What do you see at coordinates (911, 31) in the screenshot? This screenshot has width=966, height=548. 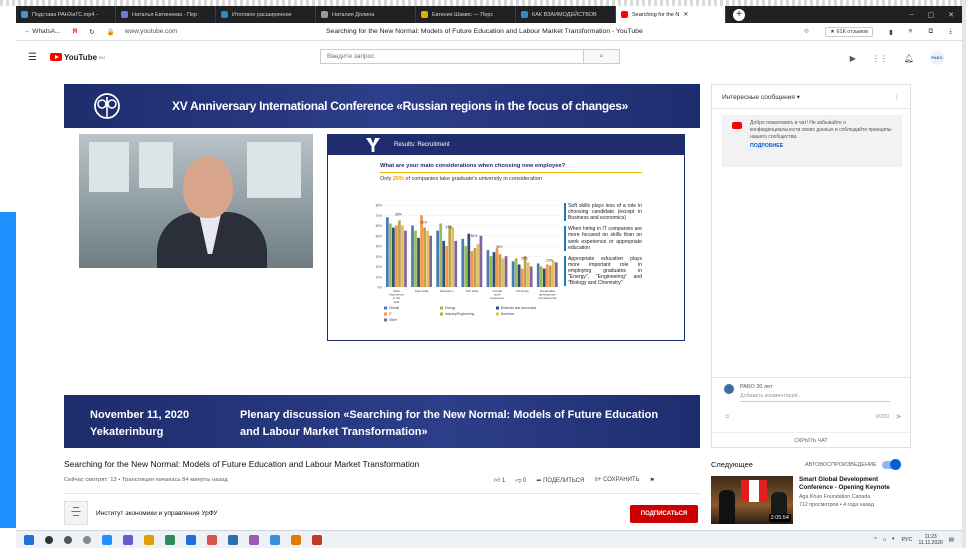 I see `menu-icon: ≡` at bounding box center [911, 31].